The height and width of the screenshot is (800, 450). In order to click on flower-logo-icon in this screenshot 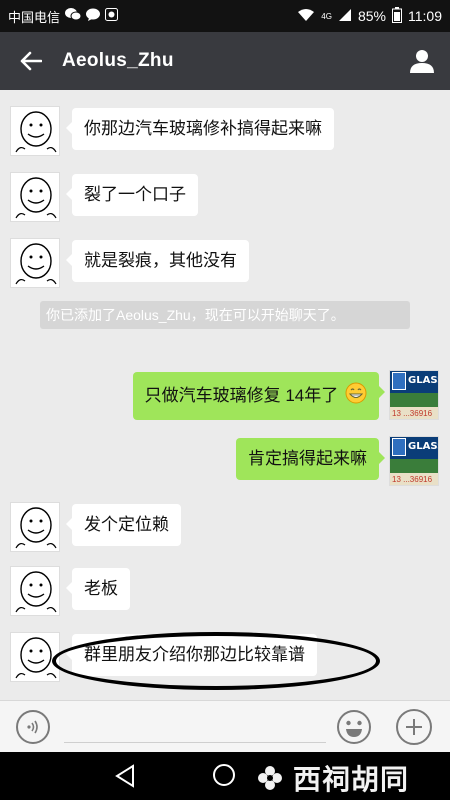, I will do `click(270, 778)`.